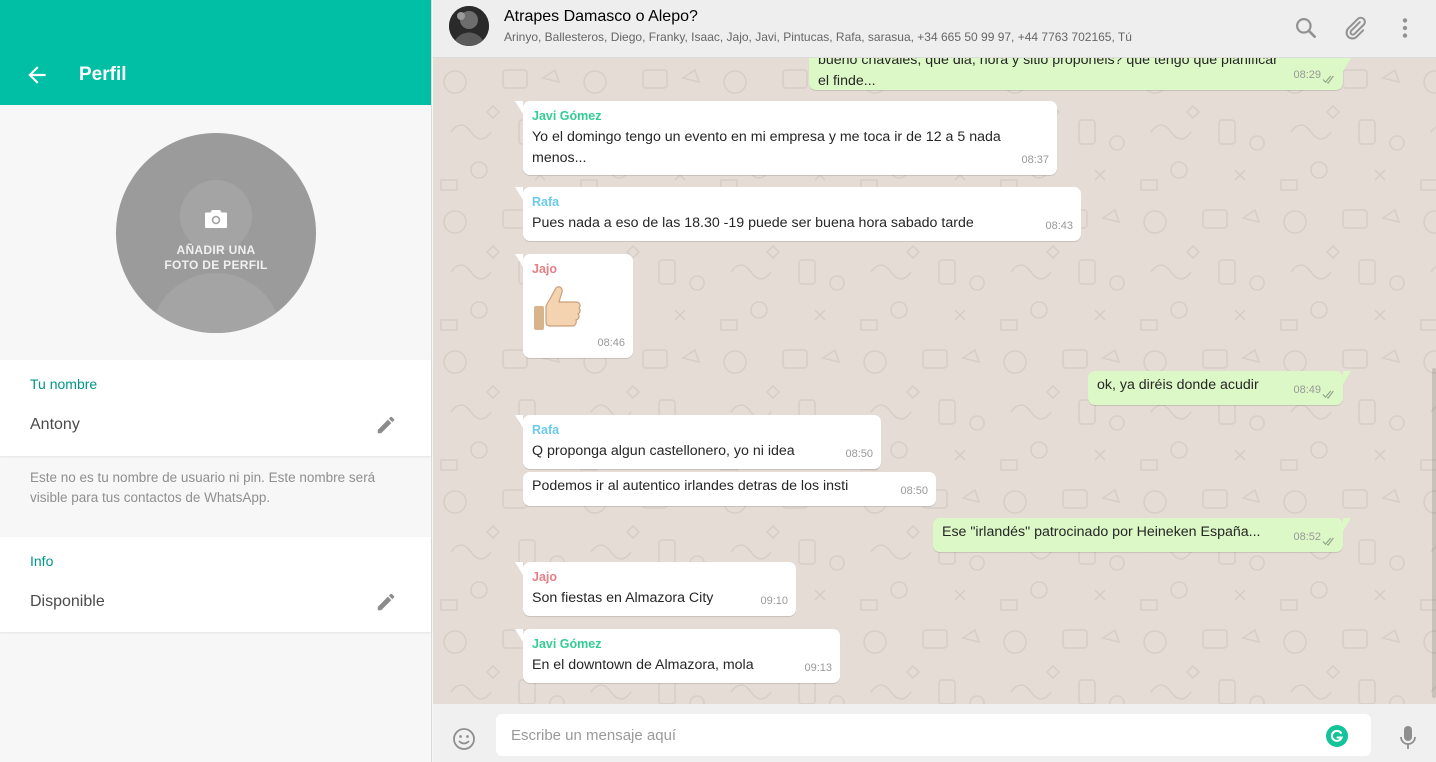  What do you see at coordinates (64, 384) in the screenshot?
I see `name-label: Tu nombre` at bounding box center [64, 384].